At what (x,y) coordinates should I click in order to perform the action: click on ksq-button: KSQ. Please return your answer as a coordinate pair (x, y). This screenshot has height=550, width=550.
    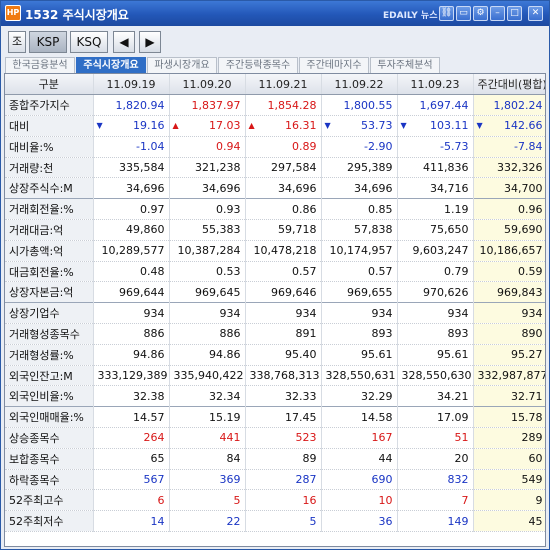
    Looking at the image, I should click on (89, 42).